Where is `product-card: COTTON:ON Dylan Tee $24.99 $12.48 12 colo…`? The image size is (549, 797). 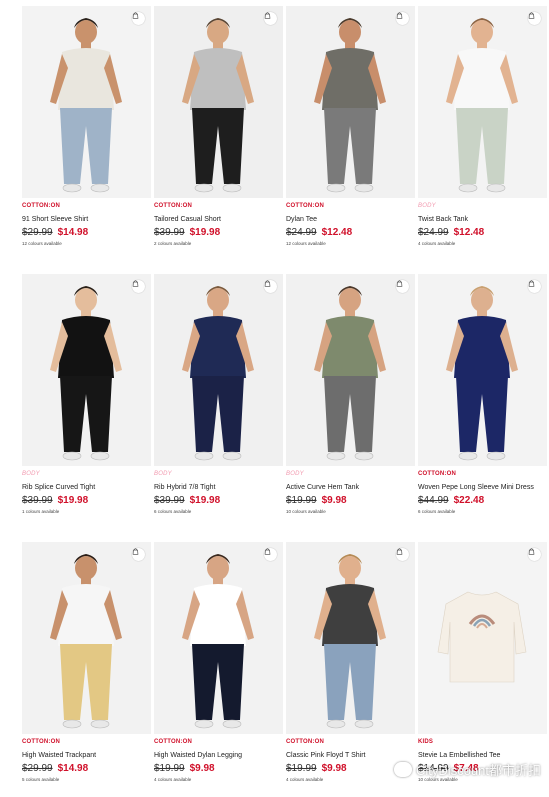
product-card: COTTON:ON Dylan Tee $24.99 $12.48 12 colo… is located at coordinates (350, 140).